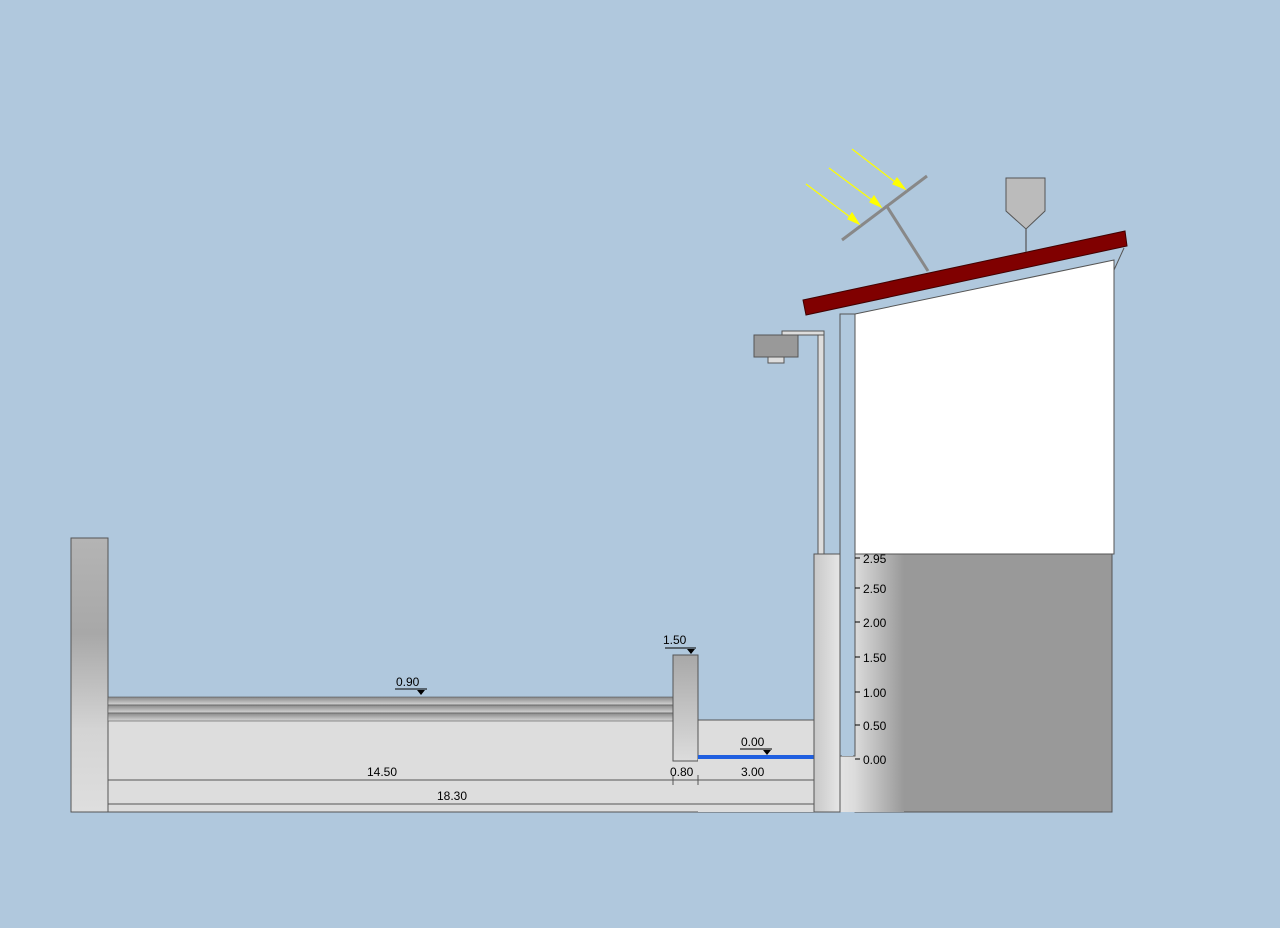  What do you see at coordinates (875, 693) in the screenshot?
I see `svg-text: 1.00` at bounding box center [875, 693].